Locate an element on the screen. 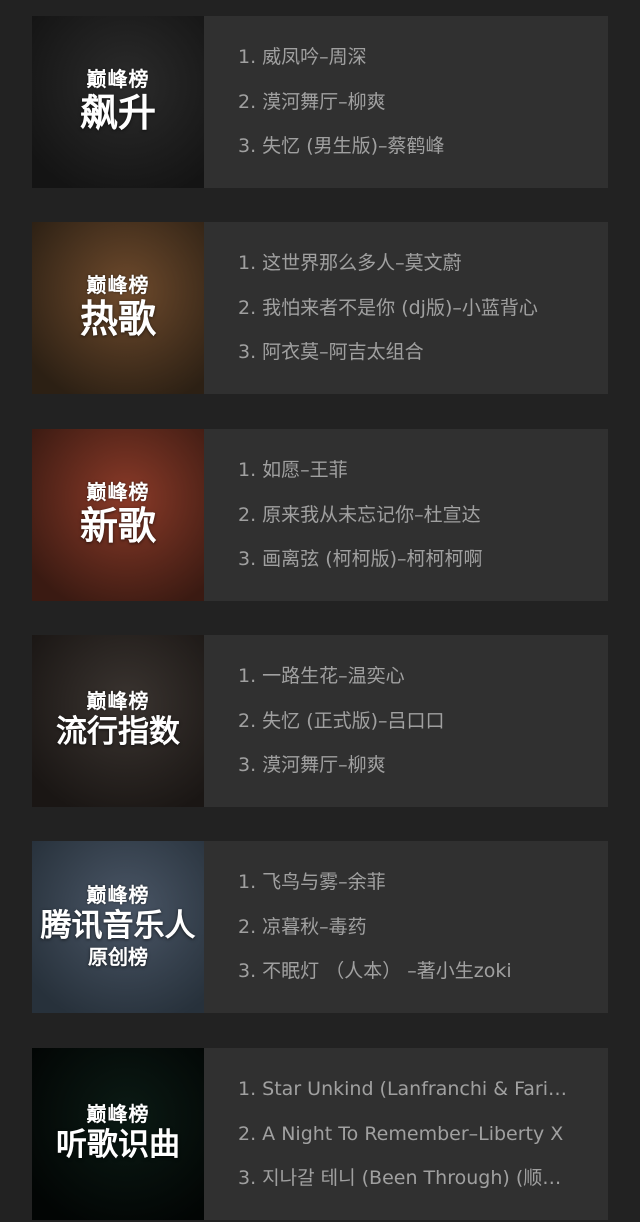 The image size is (640, 1222). song-item: 3. 画离弦 (柯柯版)–柯柯柯啊 is located at coordinates (405, 559).